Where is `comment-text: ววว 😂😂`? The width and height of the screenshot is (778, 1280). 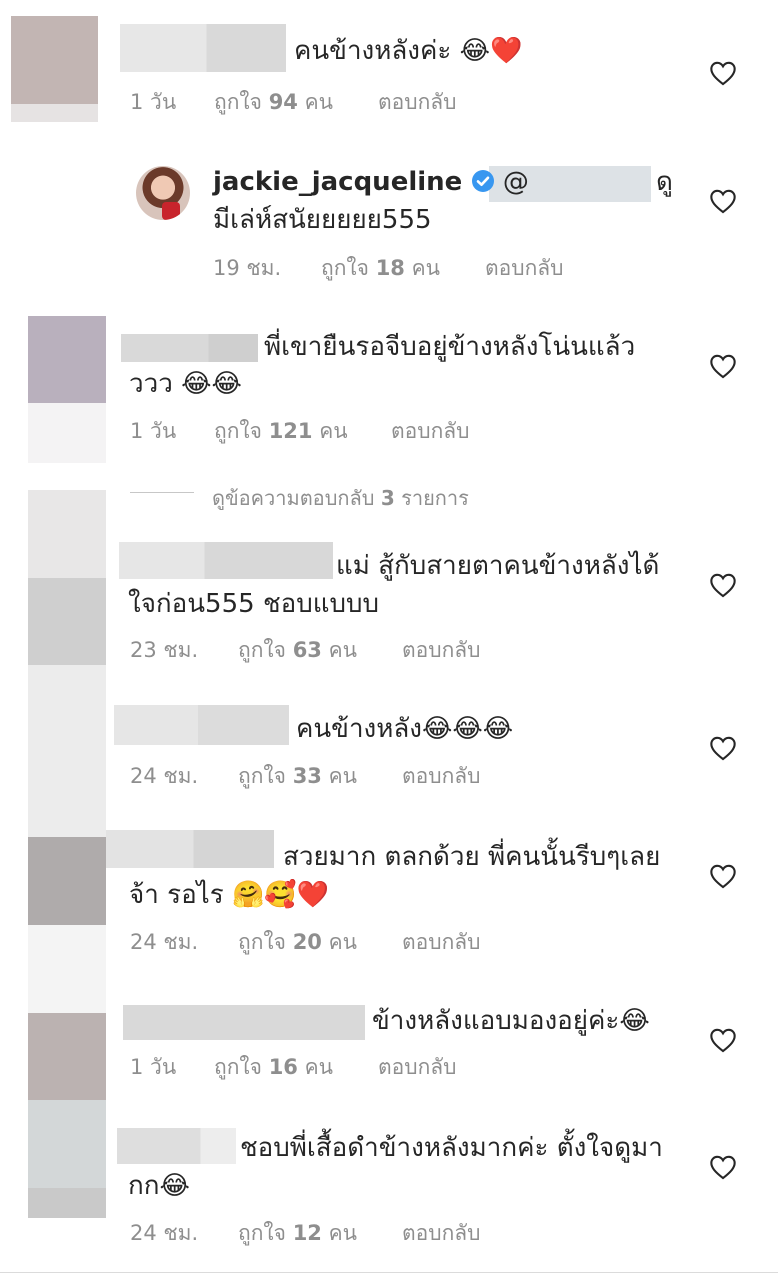 comment-text: ววว 😂😂 is located at coordinates (185, 384).